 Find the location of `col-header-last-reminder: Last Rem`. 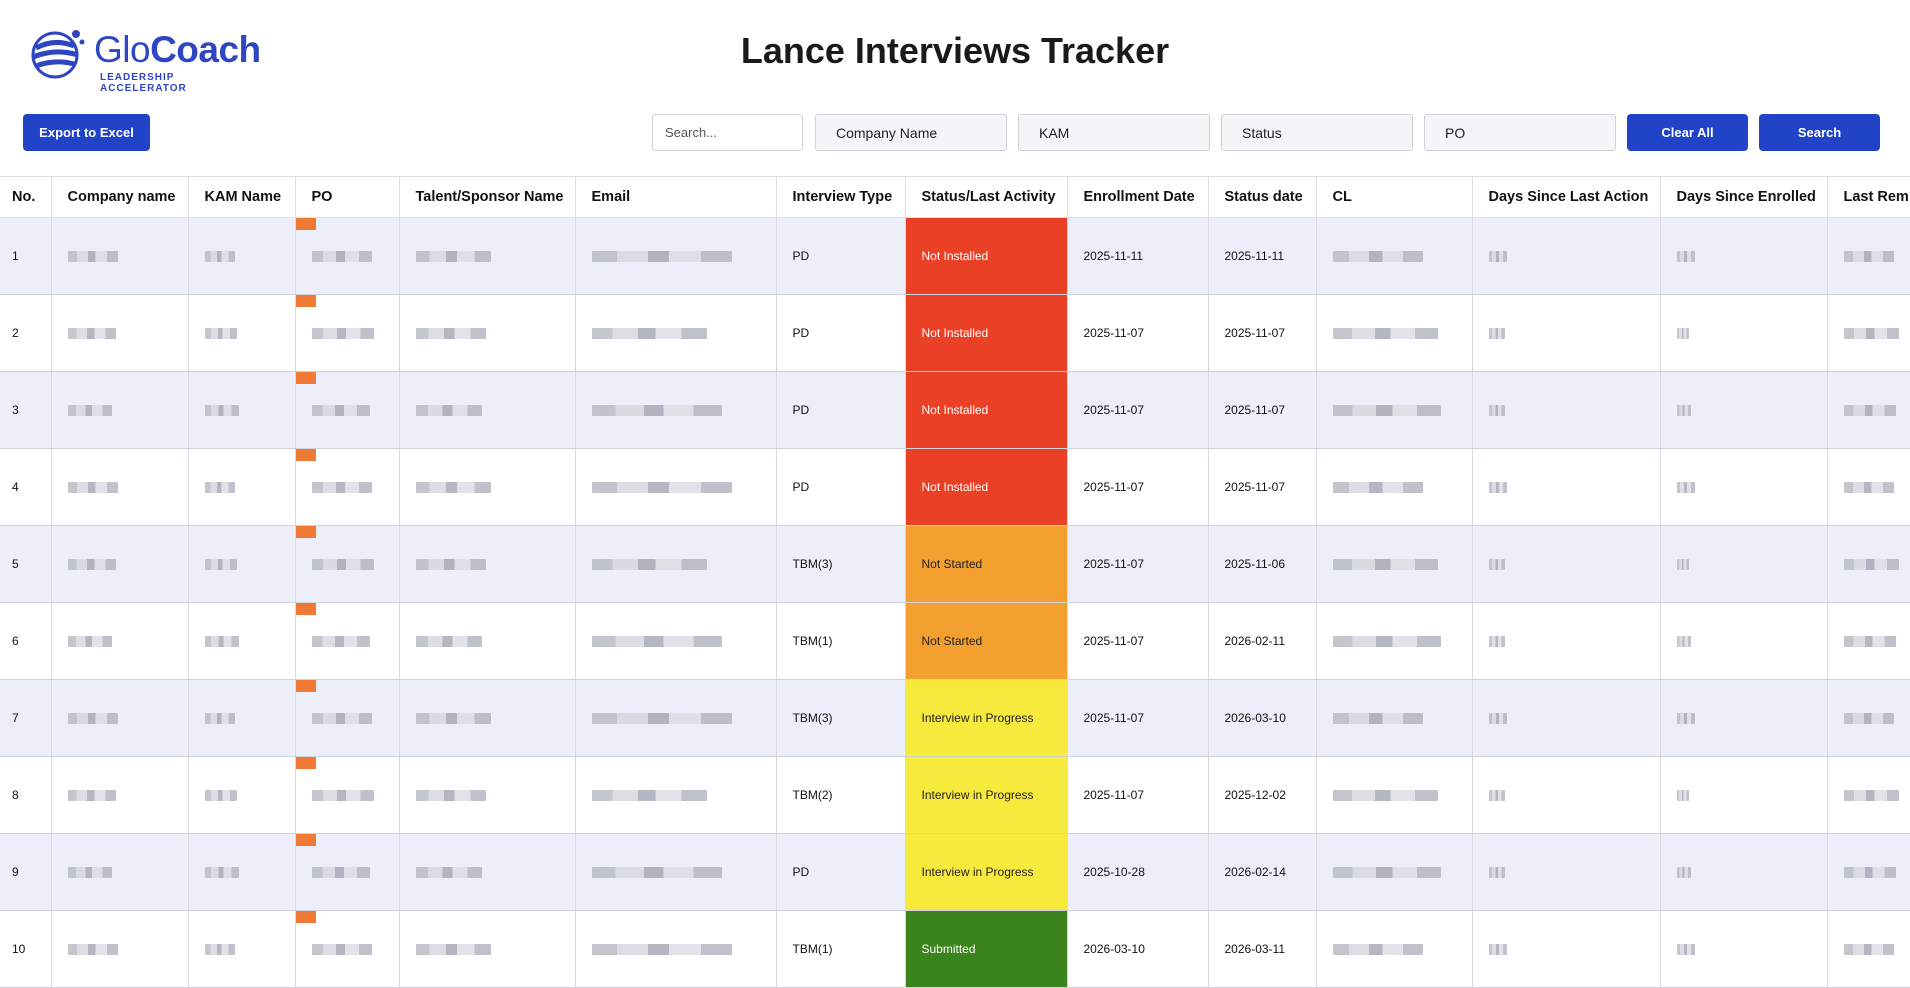

col-header-last-reminder: Last Rem is located at coordinates (1868, 197).